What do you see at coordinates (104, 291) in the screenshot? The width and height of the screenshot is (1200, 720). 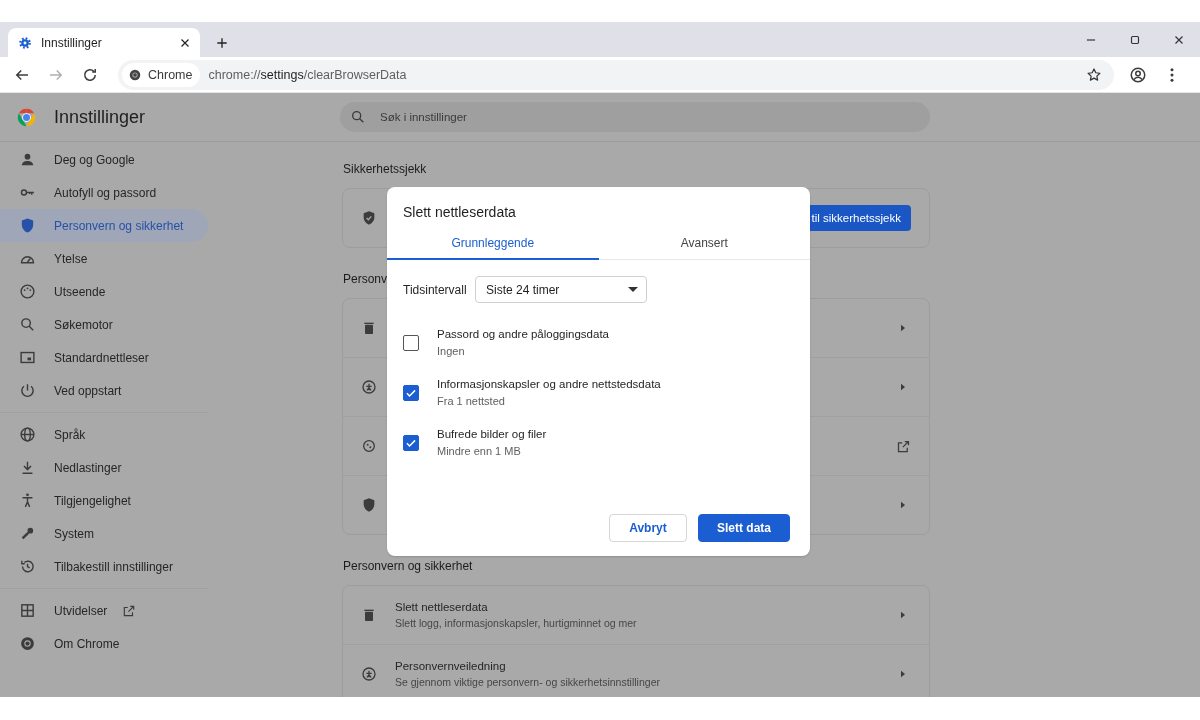 I see `sidebar-item: Utseende` at bounding box center [104, 291].